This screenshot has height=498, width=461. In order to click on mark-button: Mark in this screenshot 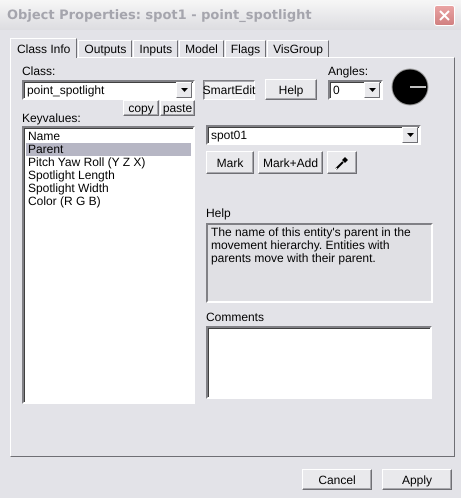, I will do `click(230, 162)`.